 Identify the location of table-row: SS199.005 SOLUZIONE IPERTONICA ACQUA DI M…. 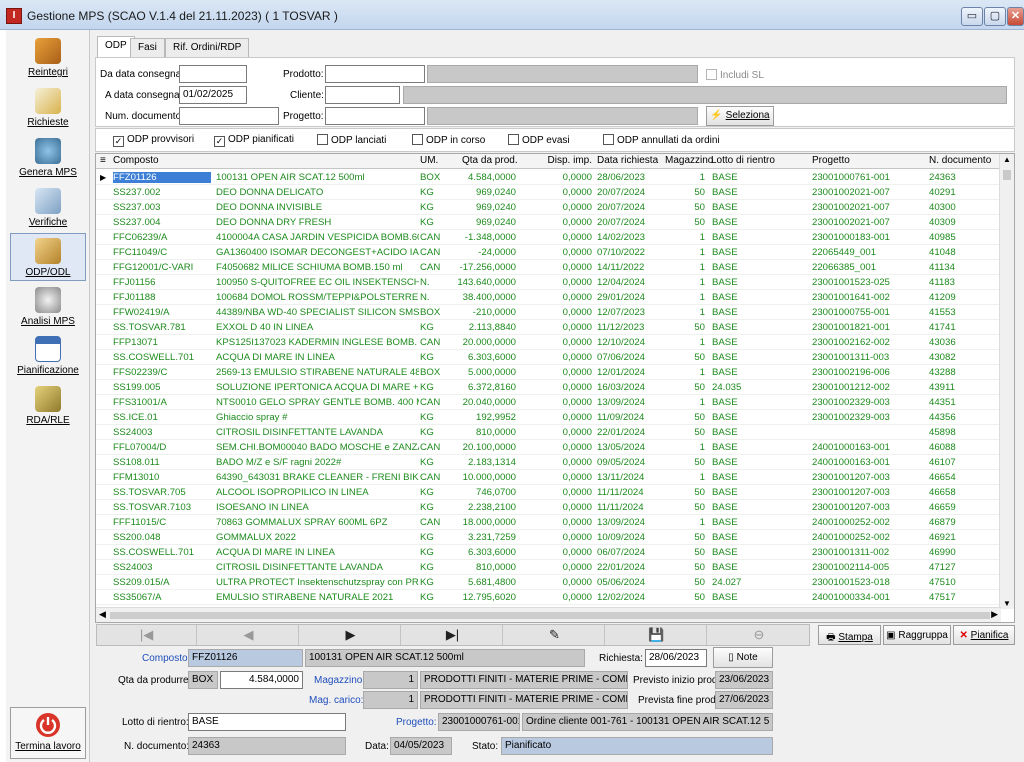
(548, 387).